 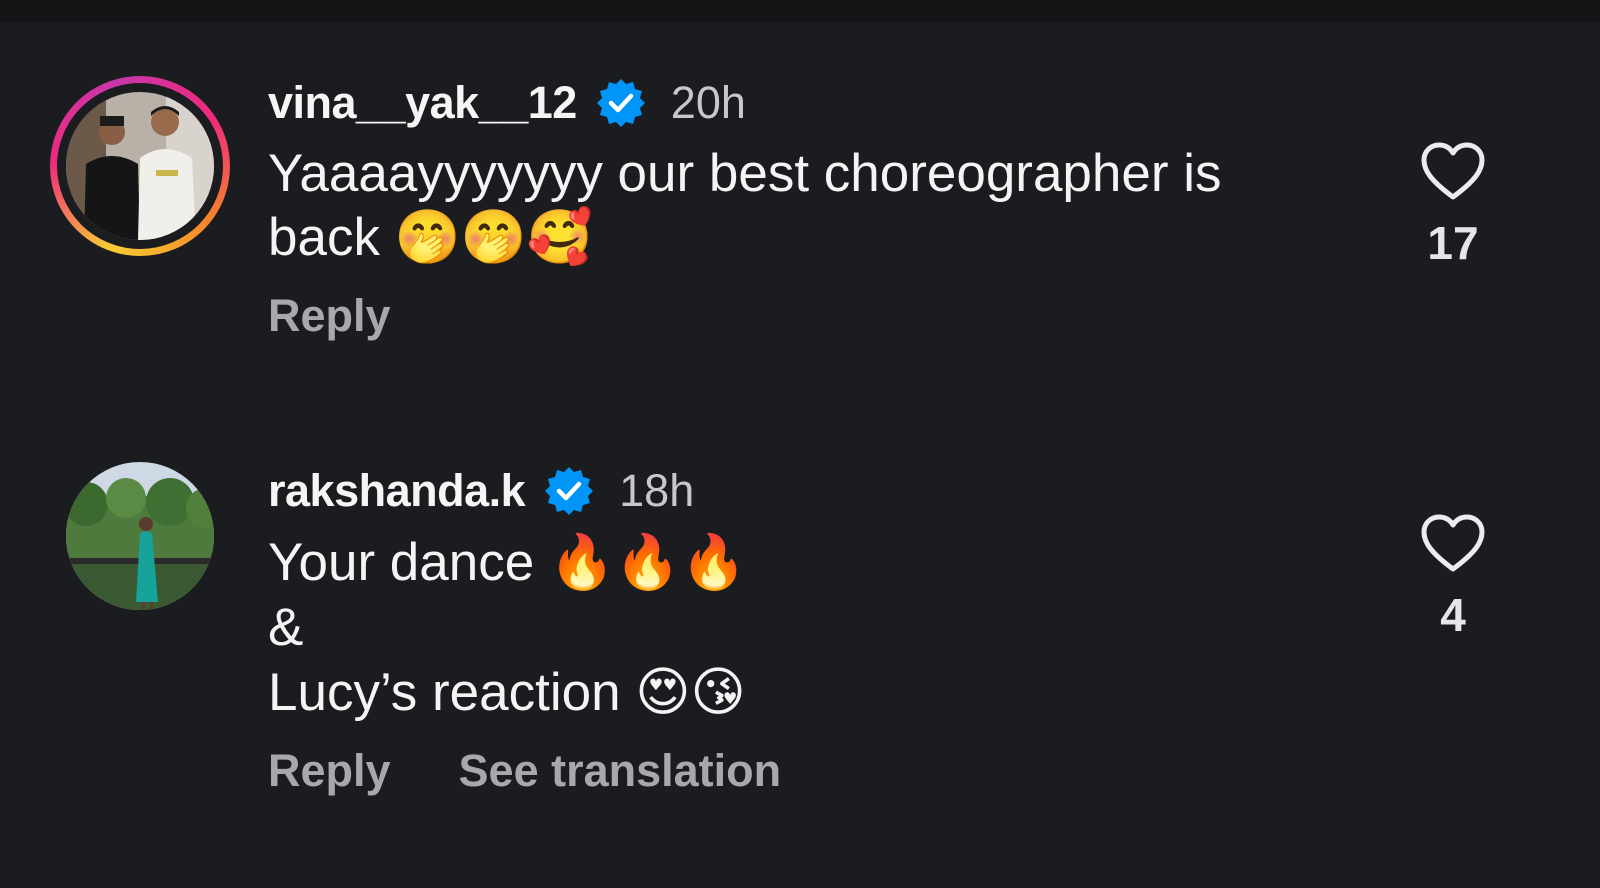 I want to click on like-control: 17, so click(x=1453, y=206).